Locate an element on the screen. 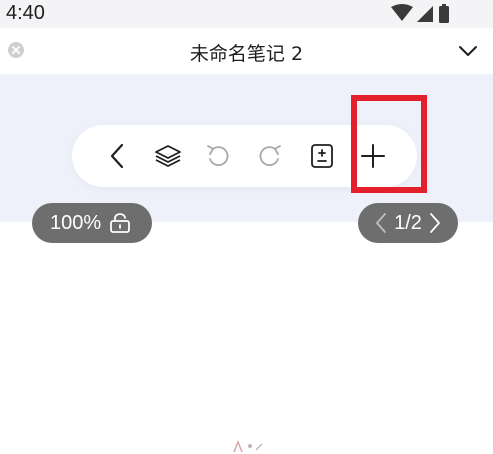 This screenshot has width=493, height=454. prev-page-icon is located at coordinates (381, 223).